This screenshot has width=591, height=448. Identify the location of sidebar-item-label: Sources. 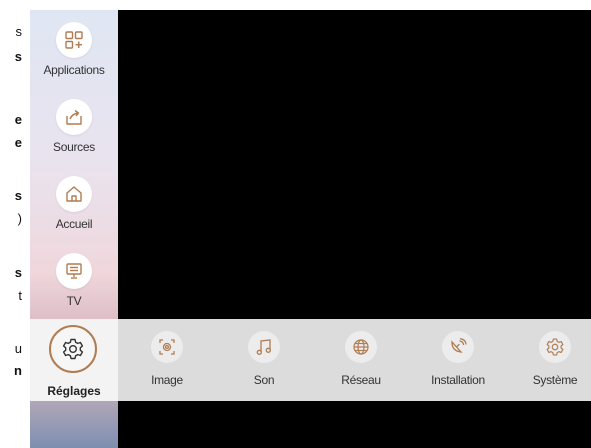
(74, 147).